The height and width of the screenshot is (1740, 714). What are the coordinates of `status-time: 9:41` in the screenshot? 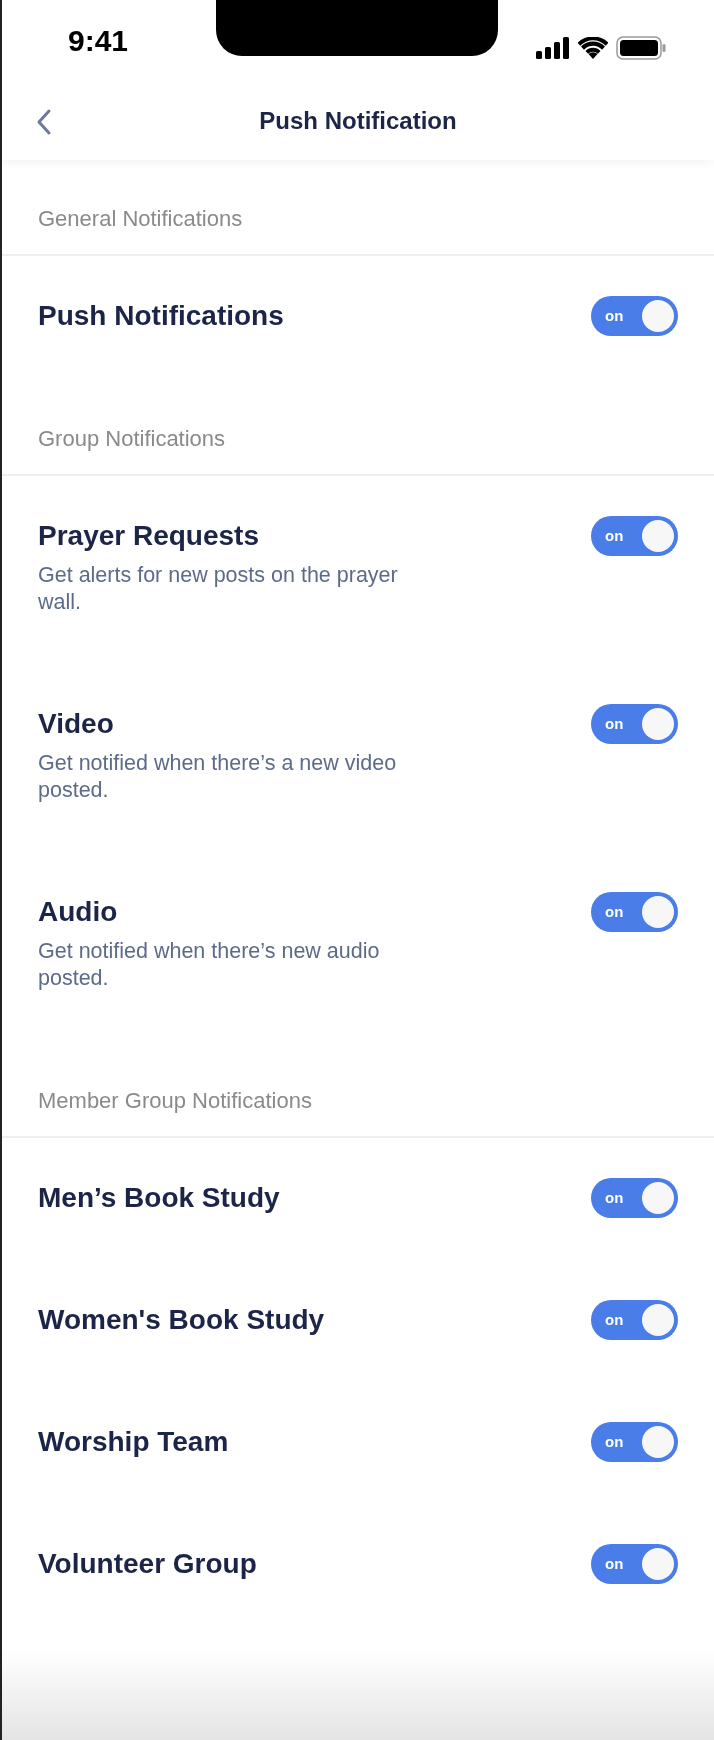 It's located at (98, 41).